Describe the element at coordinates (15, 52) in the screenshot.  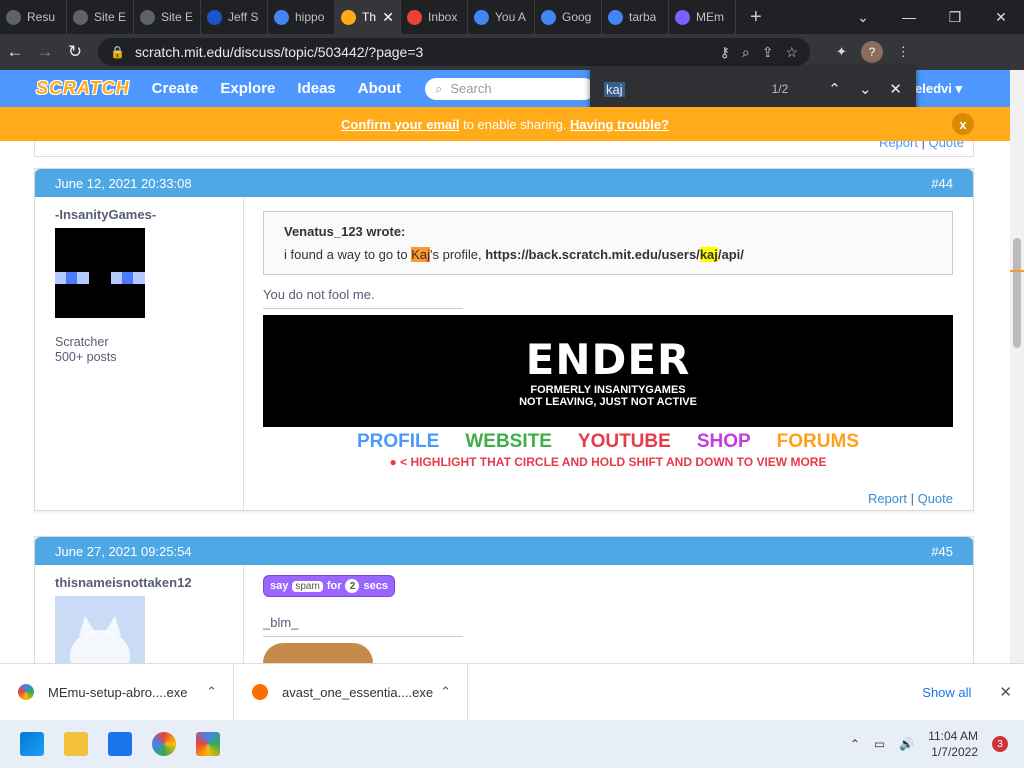
I see `back-icon: ←` at that location.